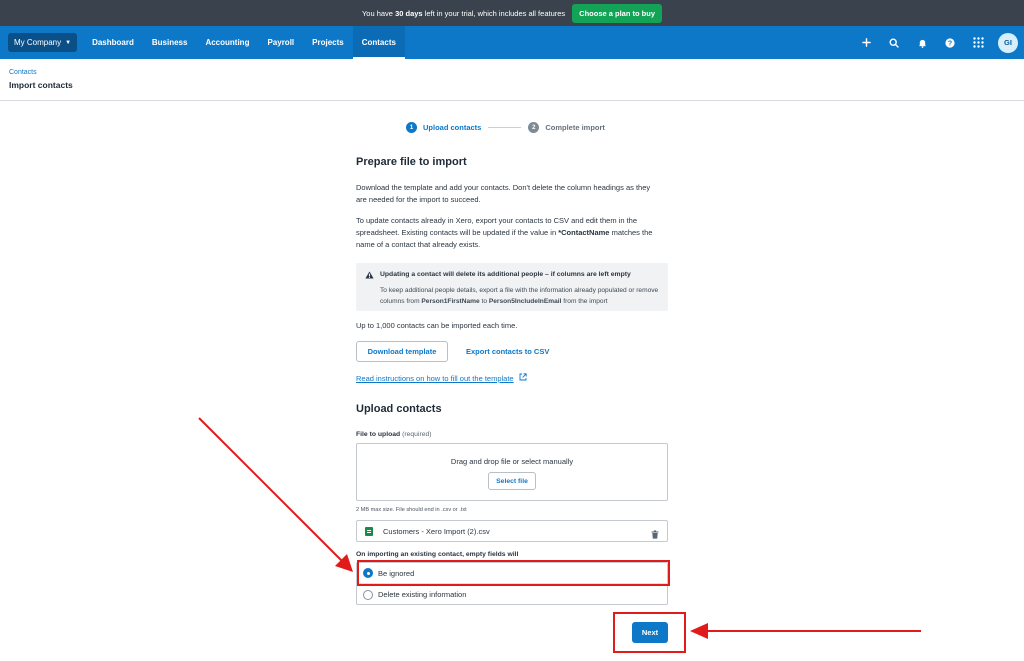 The height and width of the screenshot is (661, 1024). I want to click on step-2-number: 2, so click(534, 127).